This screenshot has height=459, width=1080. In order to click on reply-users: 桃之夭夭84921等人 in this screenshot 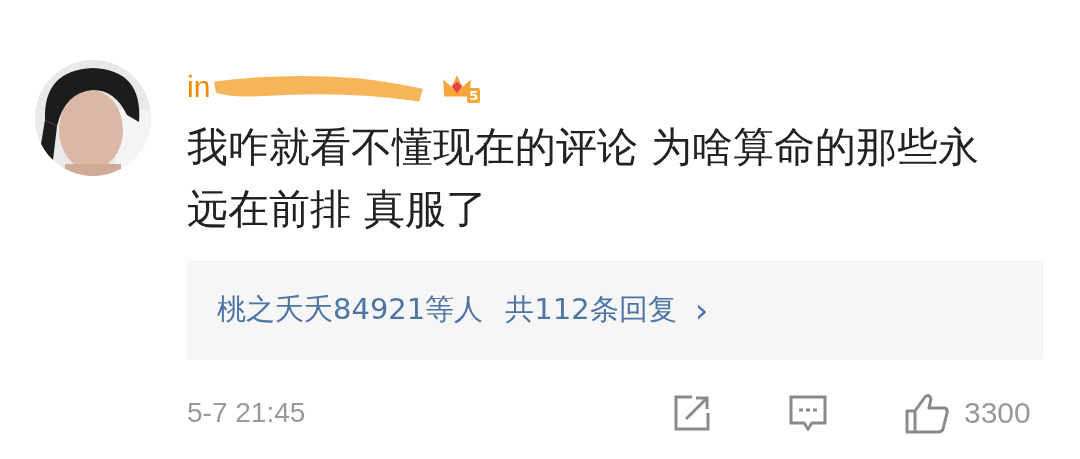, I will do `click(350, 309)`.